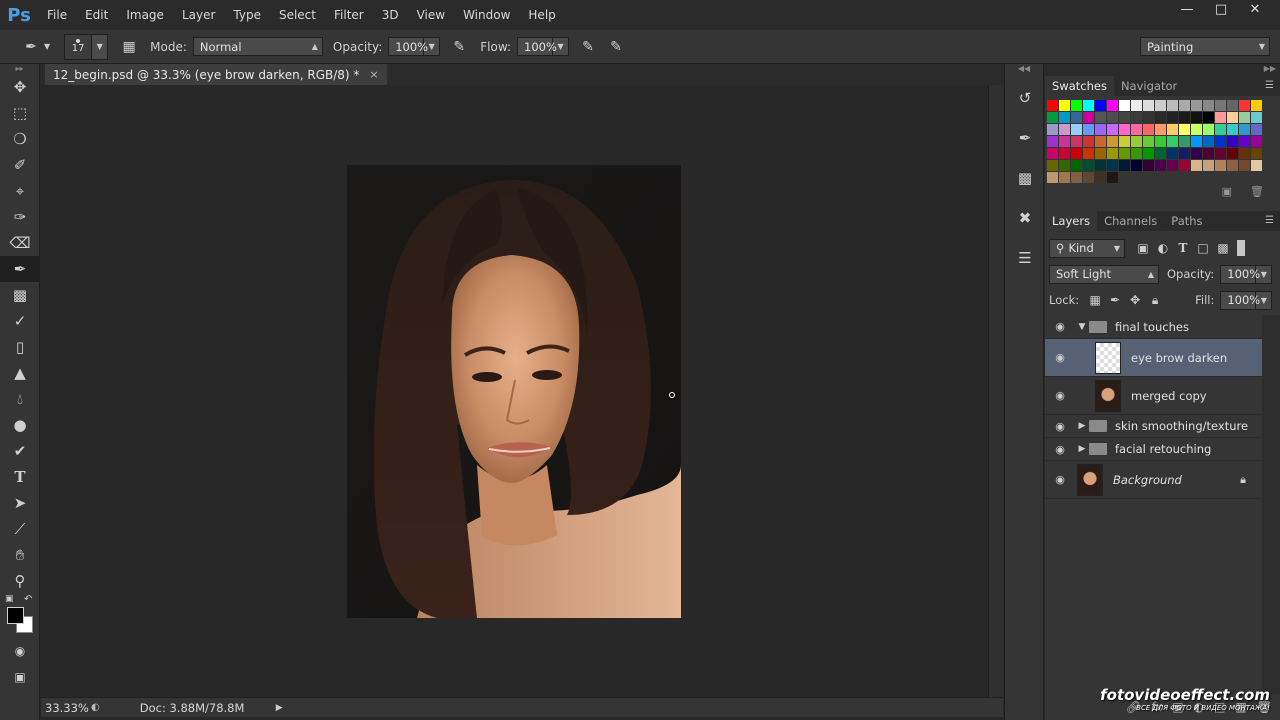 The image size is (1280, 720). Describe the element at coordinates (20, 425) in the screenshot. I see `dodge-tool-icon: ●` at that location.